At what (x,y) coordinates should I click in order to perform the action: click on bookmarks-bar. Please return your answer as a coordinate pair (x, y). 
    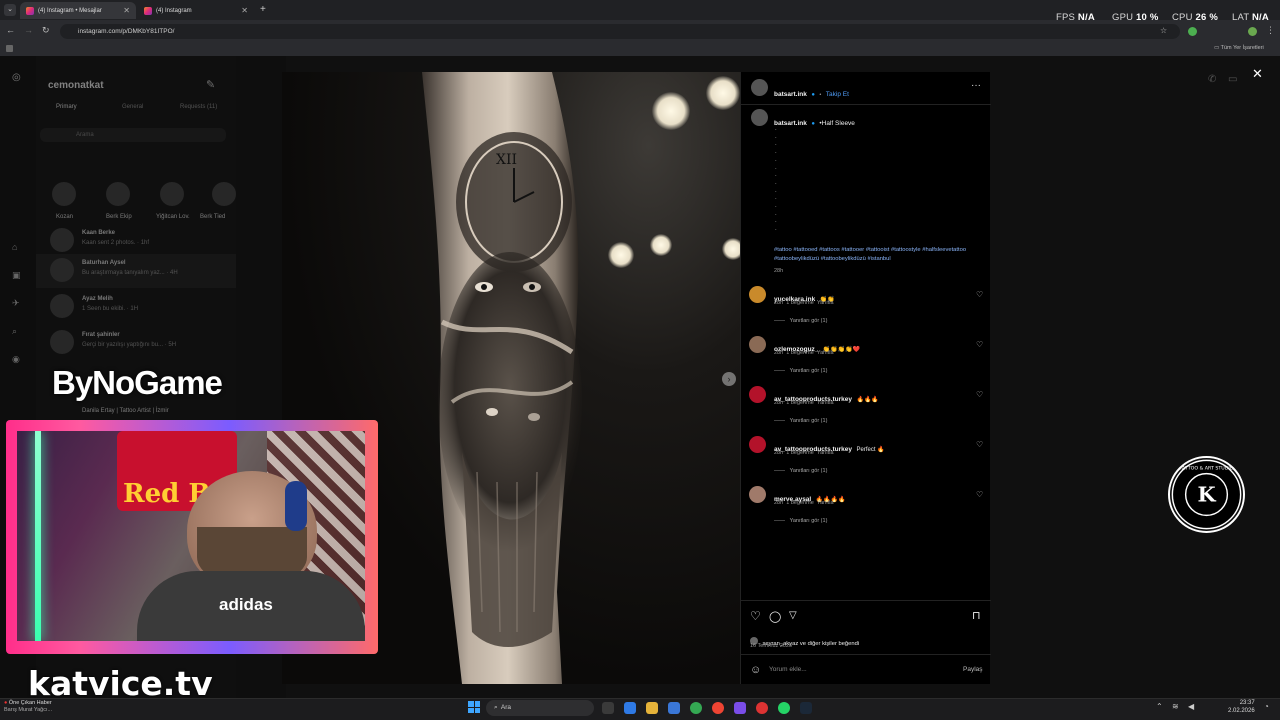
    Looking at the image, I should click on (640, 49).